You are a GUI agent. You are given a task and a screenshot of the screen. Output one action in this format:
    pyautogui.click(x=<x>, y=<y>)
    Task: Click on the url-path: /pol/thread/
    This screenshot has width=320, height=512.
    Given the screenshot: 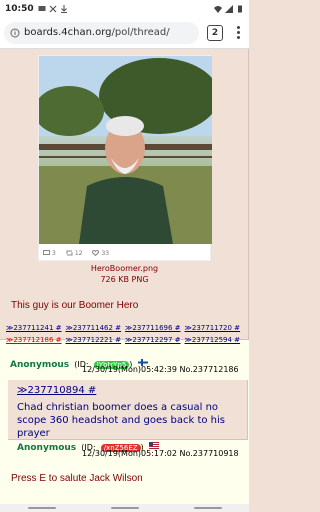 What is the action you would take?
    pyautogui.click(x=140, y=32)
    